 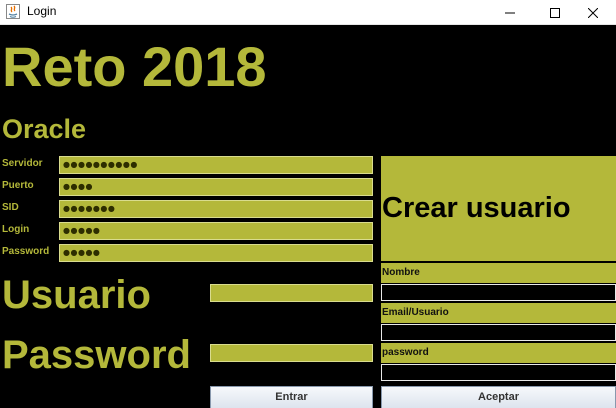 What do you see at coordinates (498, 208) in the screenshot?
I see `crear-usuario-title: Crear usuario` at bounding box center [498, 208].